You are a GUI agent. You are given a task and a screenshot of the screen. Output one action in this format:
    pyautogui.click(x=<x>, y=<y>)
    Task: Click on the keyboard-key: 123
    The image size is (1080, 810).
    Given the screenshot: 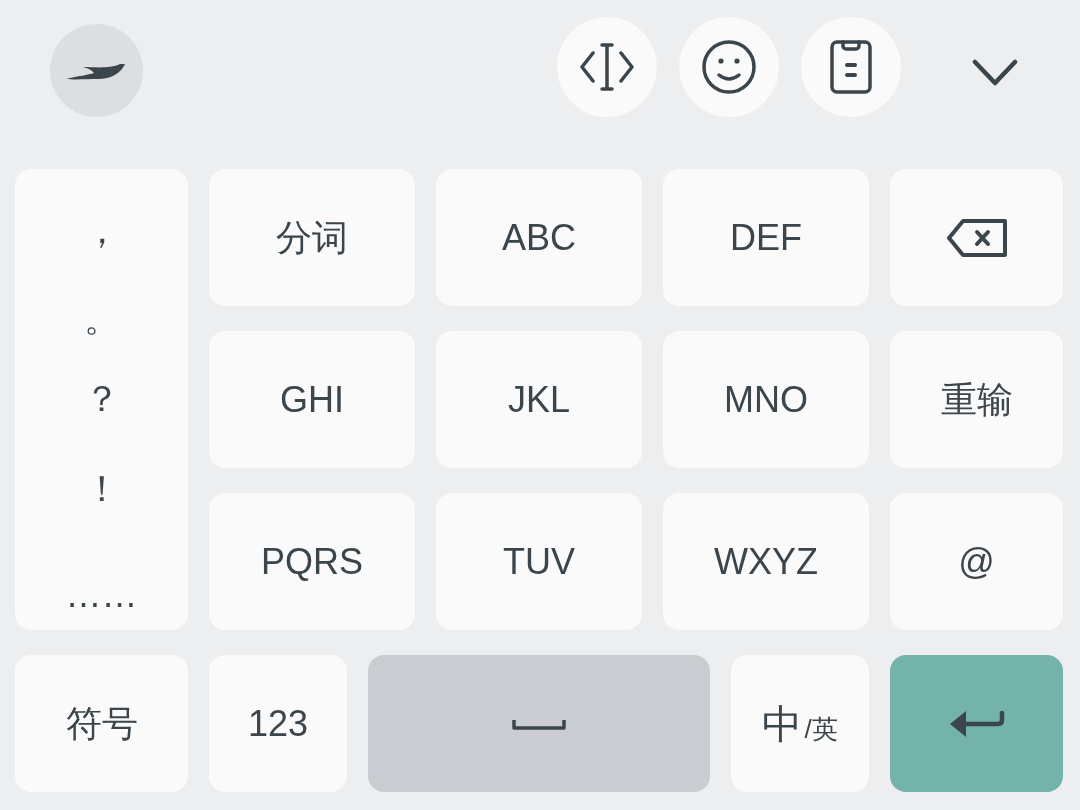 What is the action you would take?
    pyautogui.click(x=278, y=723)
    